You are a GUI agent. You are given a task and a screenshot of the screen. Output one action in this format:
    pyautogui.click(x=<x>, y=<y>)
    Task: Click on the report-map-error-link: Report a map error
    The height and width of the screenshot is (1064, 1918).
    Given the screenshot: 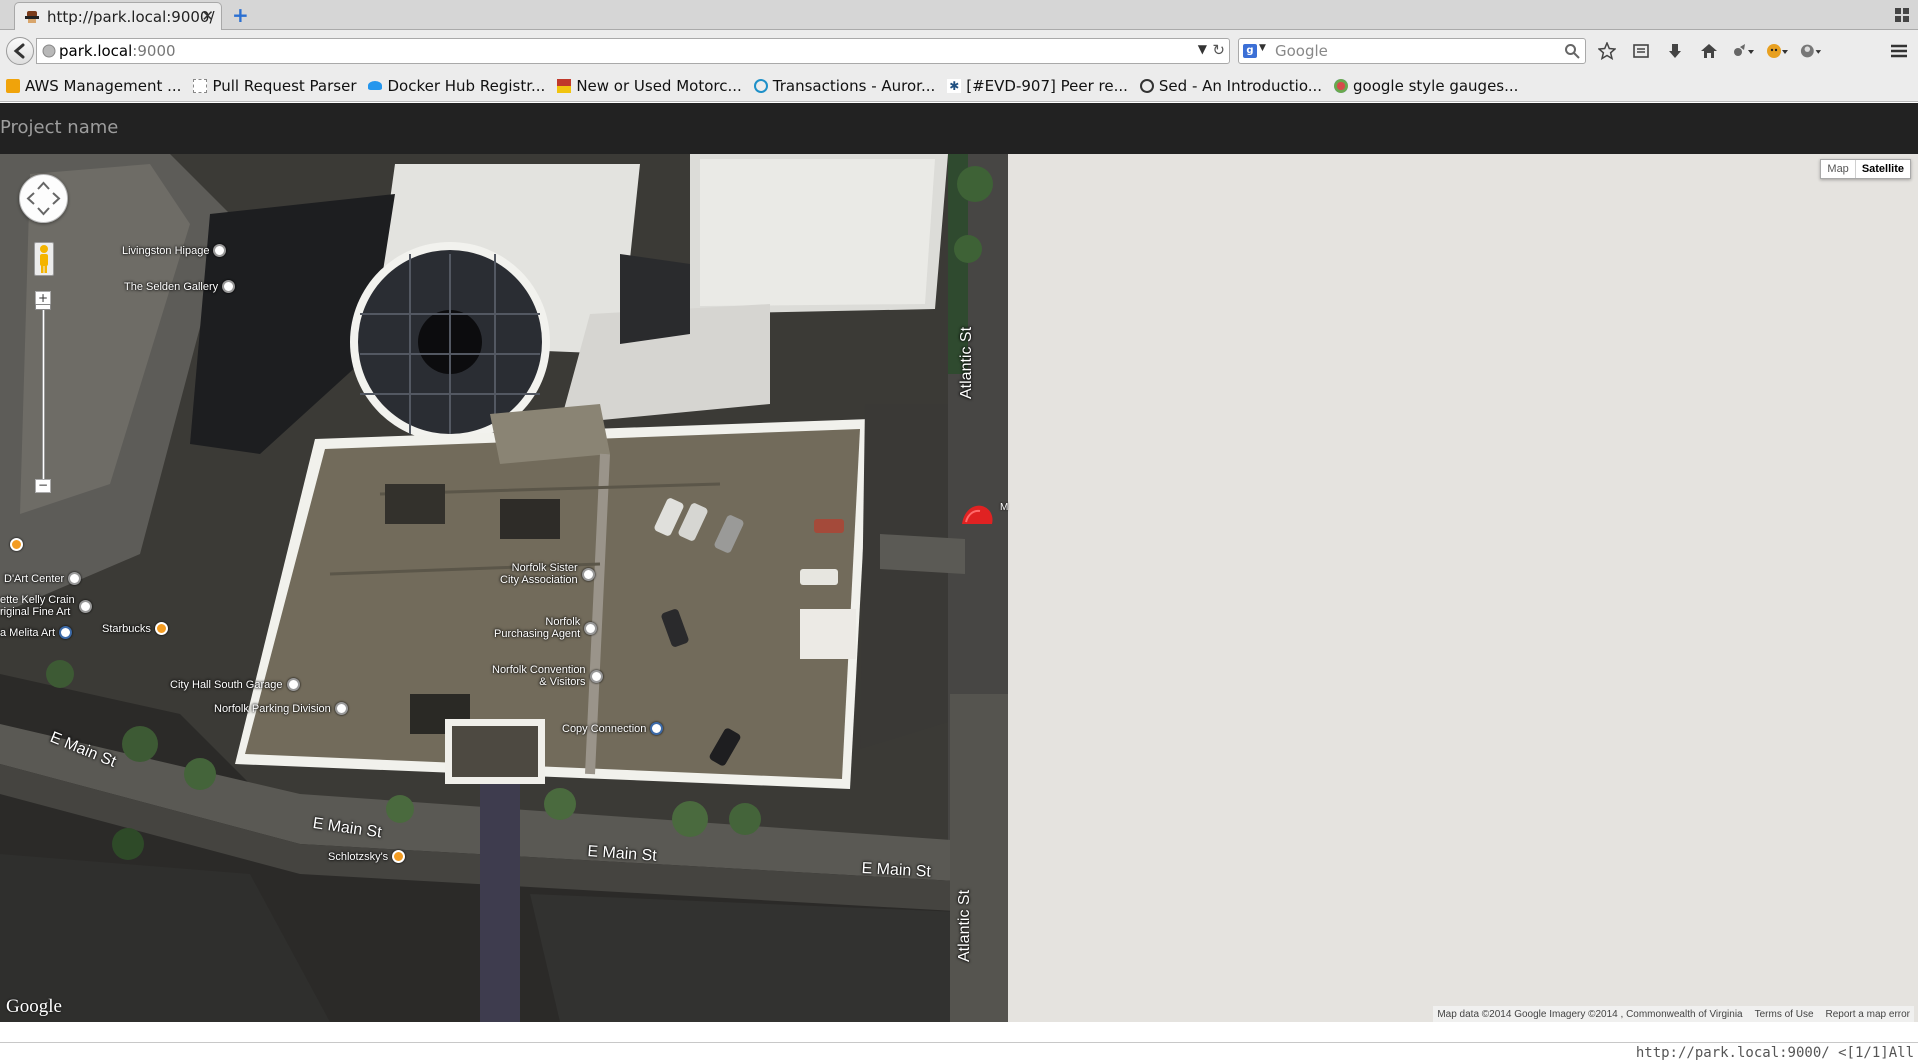 What is the action you would take?
    pyautogui.click(x=1868, y=1014)
    